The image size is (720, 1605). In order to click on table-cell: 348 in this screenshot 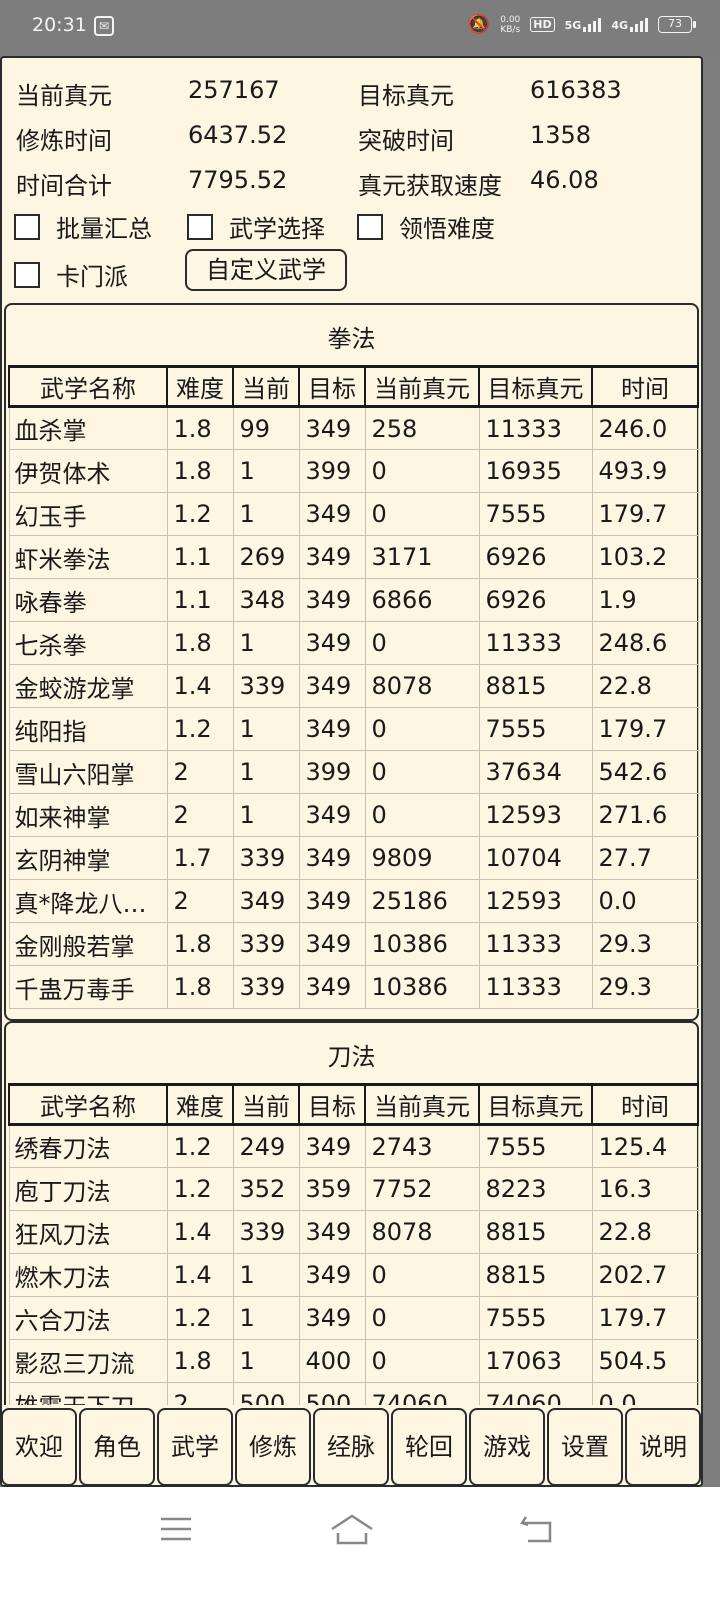, I will do `click(266, 600)`.